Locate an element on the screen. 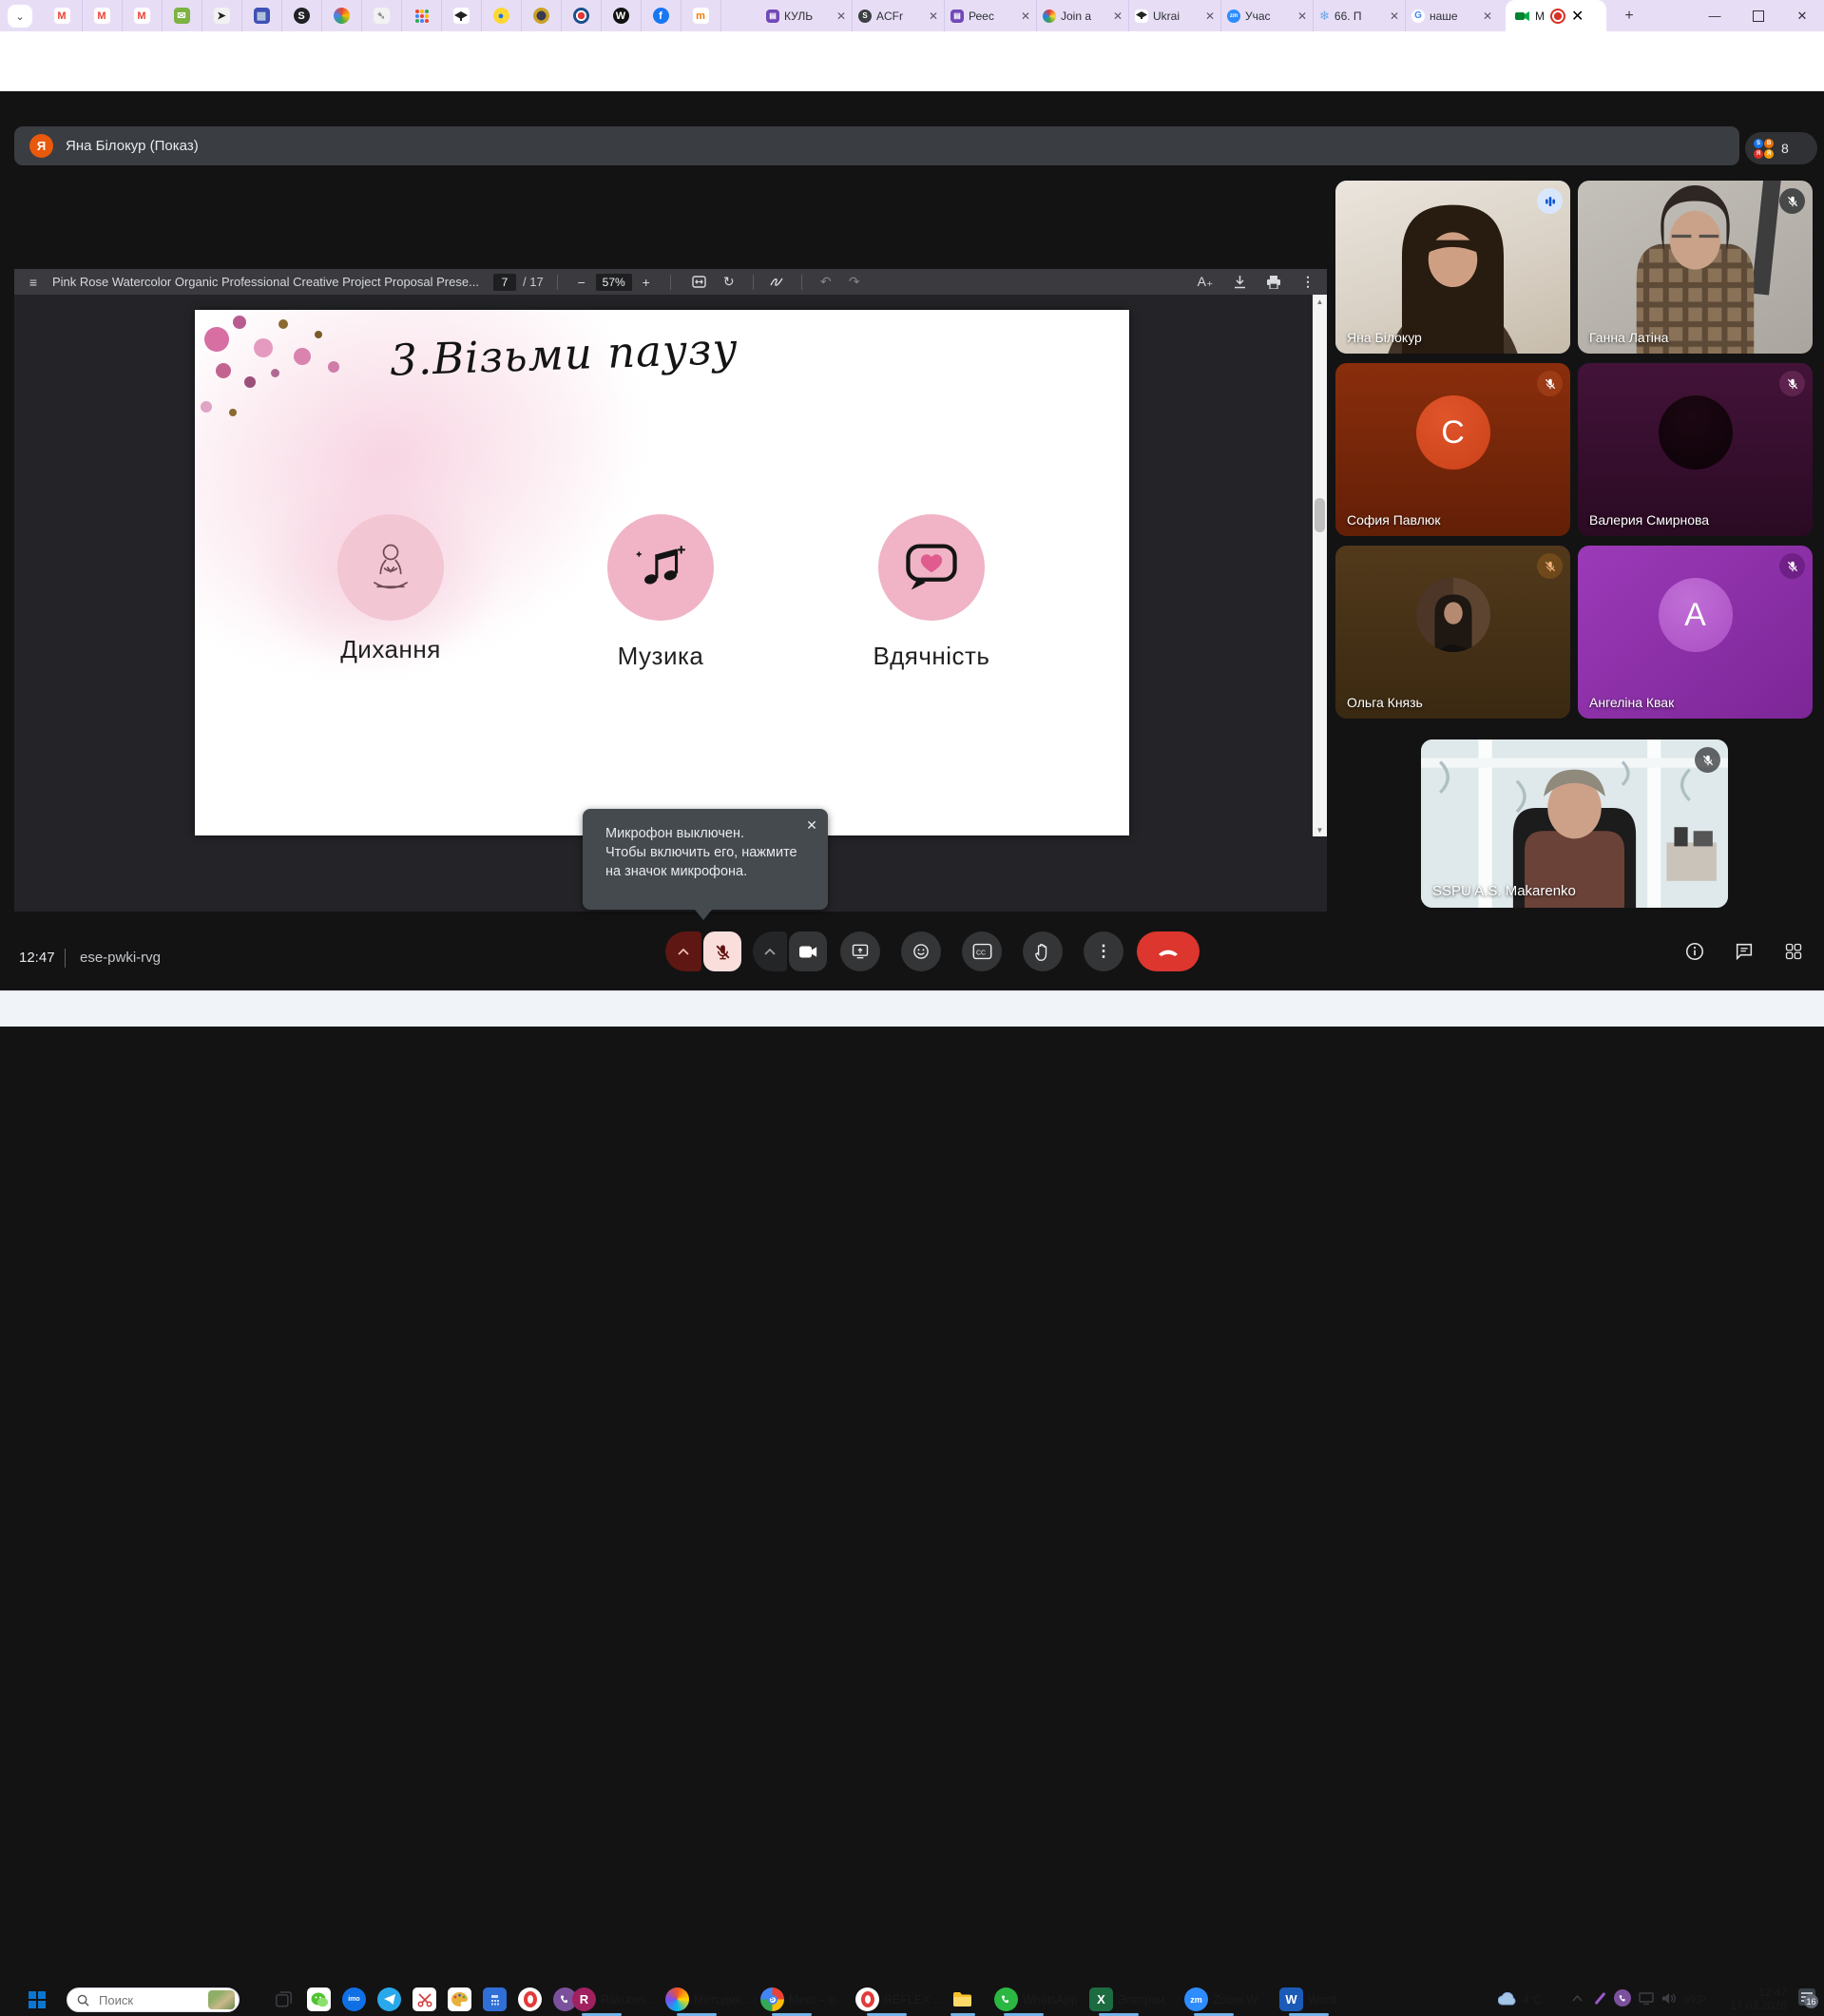 Image resolution: width=1824 pixels, height=2016 pixels. file-explorer-icon is located at coordinates (962, 1999).